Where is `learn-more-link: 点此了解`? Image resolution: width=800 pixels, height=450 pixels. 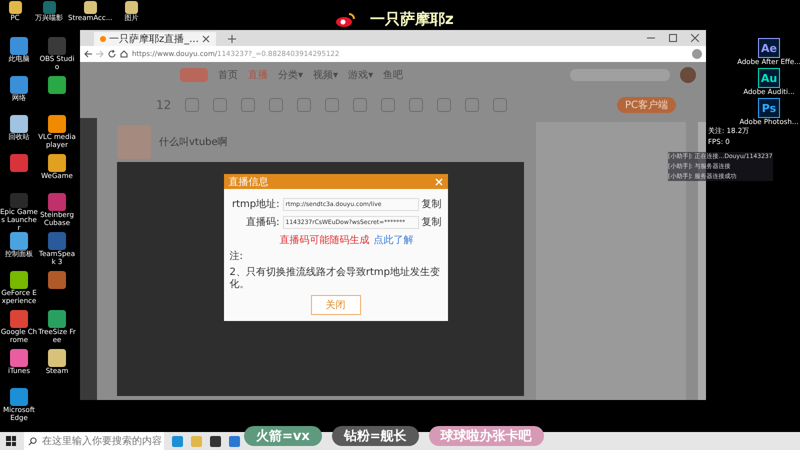 learn-more-link: 点此了解 is located at coordinates (394, 240).